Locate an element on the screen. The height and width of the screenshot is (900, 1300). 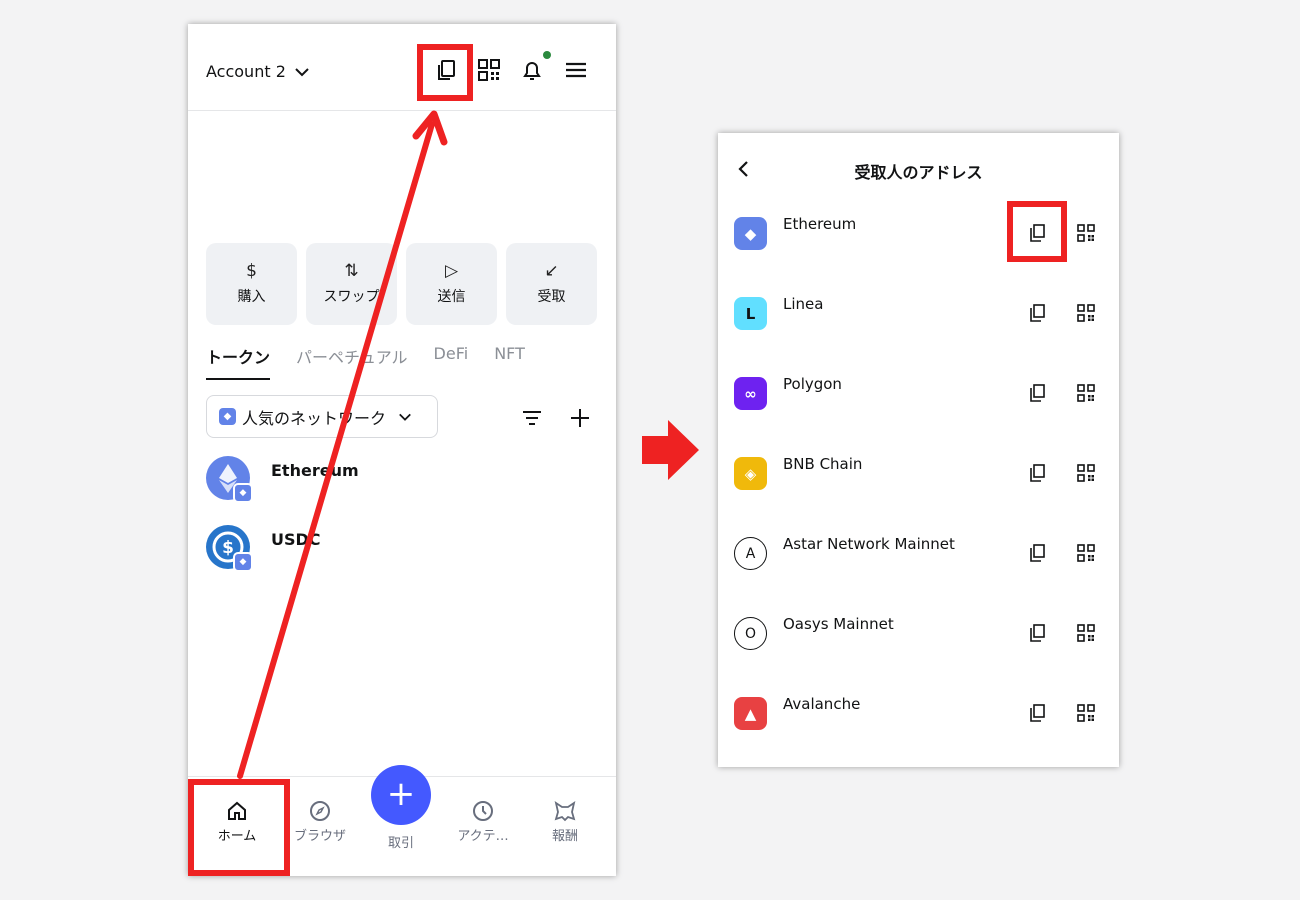
right-arrow-icon is located at coordinates (670, 450).